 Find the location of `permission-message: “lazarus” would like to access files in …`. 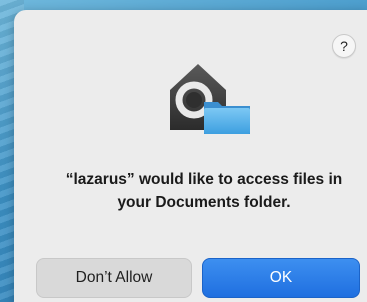

permission-message: “lazarus” would like to access files in … is located at coordinates (204, 191).